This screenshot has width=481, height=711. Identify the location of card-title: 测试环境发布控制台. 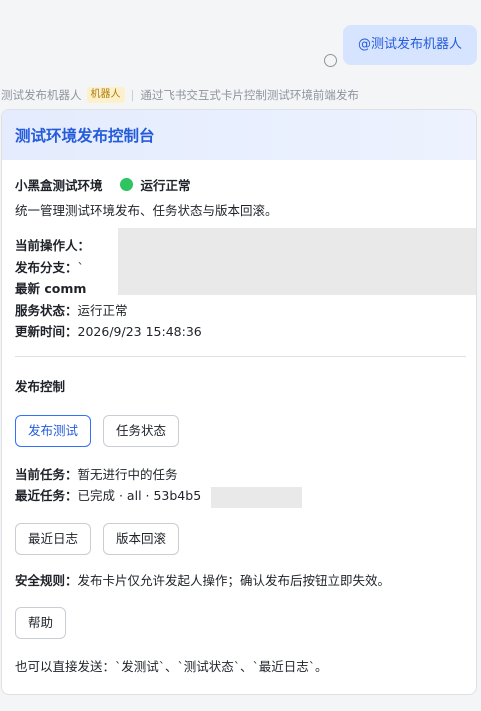
(85, 136).